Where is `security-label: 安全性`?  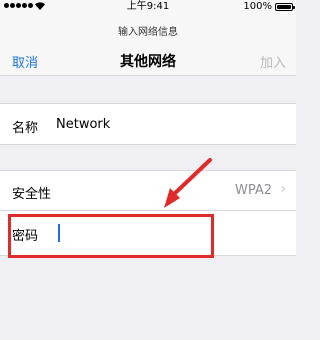
security-label: 安全性 is located at coordinates (32, 194).